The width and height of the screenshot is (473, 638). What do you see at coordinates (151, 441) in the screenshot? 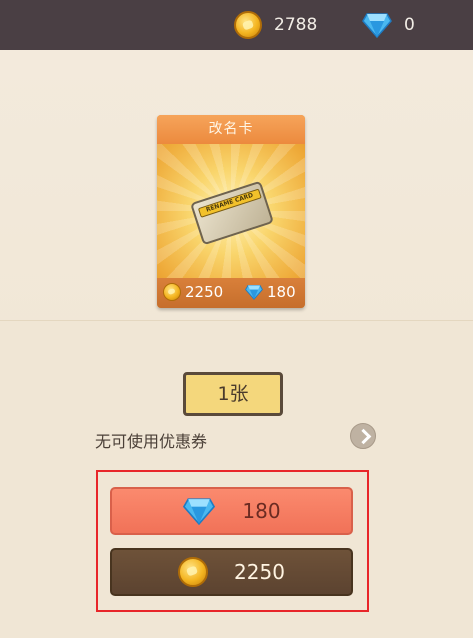
I see `coupon-status: 无可使用优惠券` at bounding box center [151, 441].